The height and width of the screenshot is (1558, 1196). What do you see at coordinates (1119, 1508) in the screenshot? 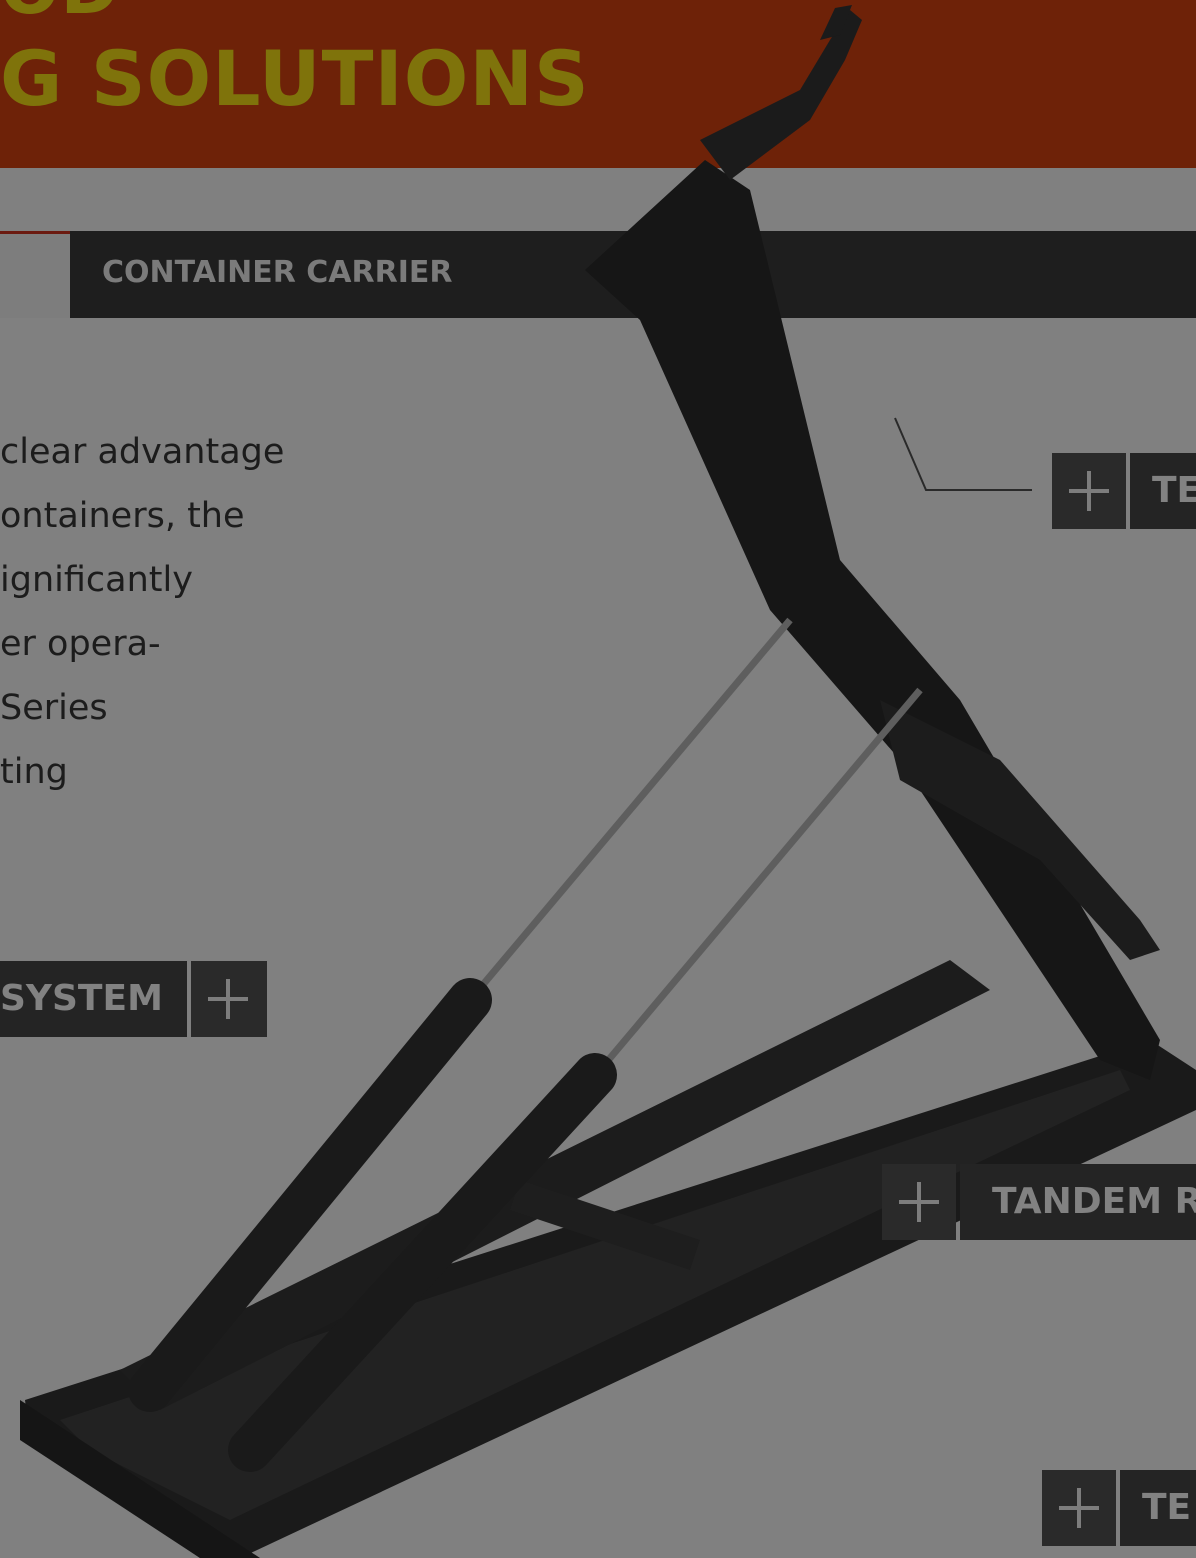
I see `hotspot-bottom-right: TE` at bounding box center [1119, 1508].